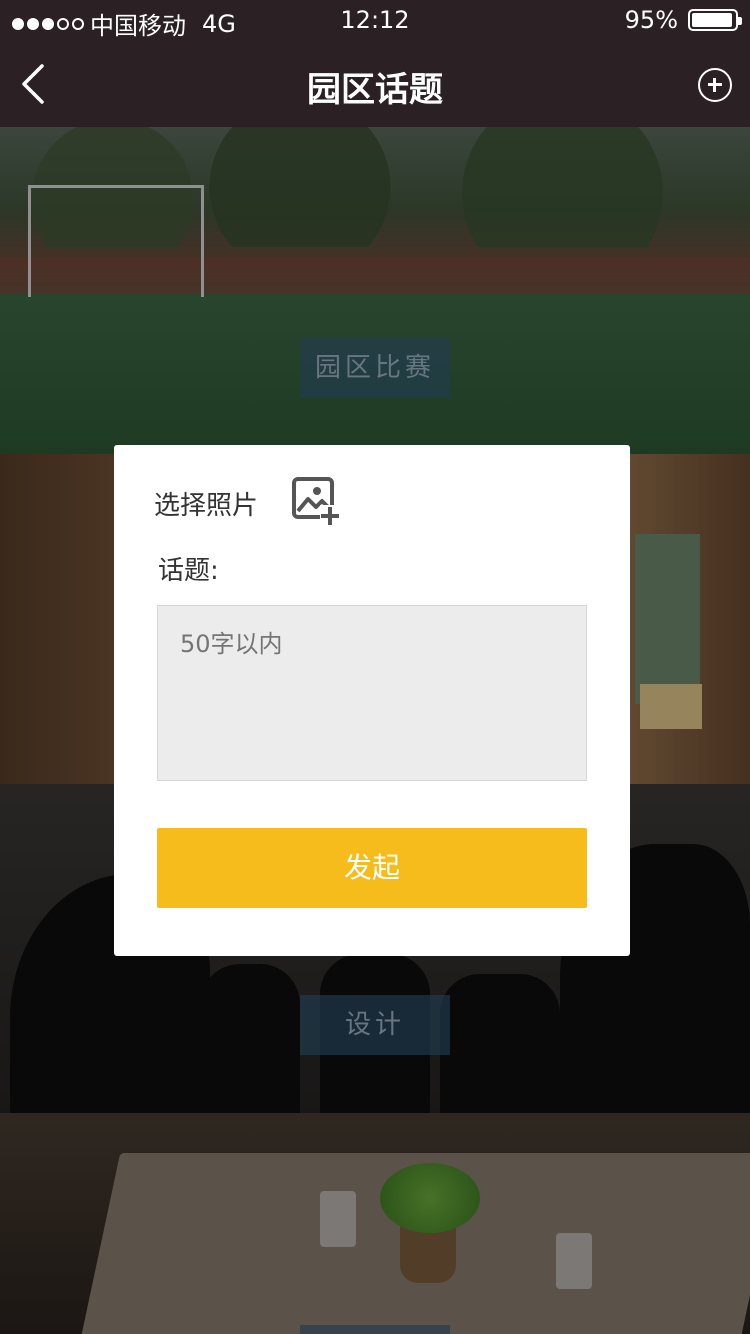  What do you see at coordinates (206, 503) in the screenshot?
I see `select-photo-label: 选择照片` at bounding box center [206, 503].